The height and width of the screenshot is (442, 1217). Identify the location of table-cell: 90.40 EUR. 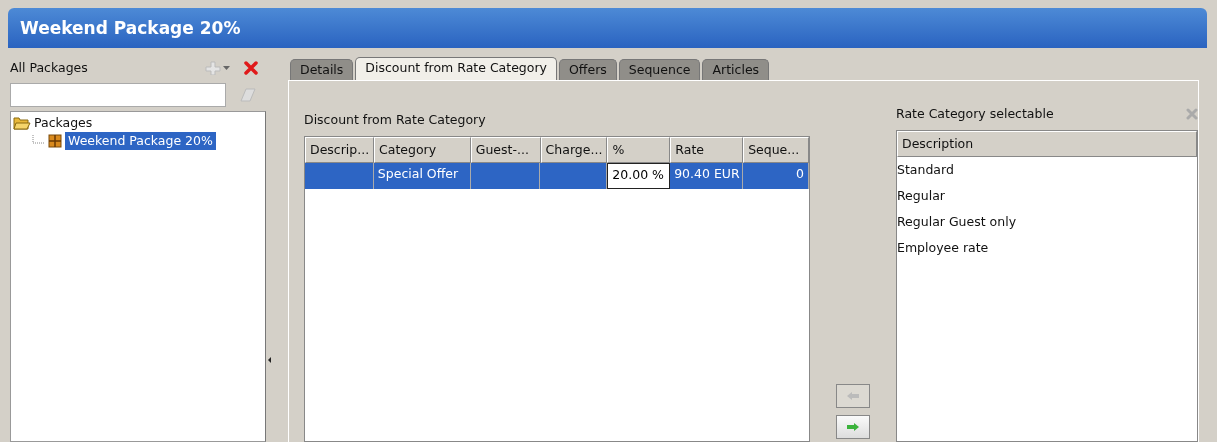
(707, 176).